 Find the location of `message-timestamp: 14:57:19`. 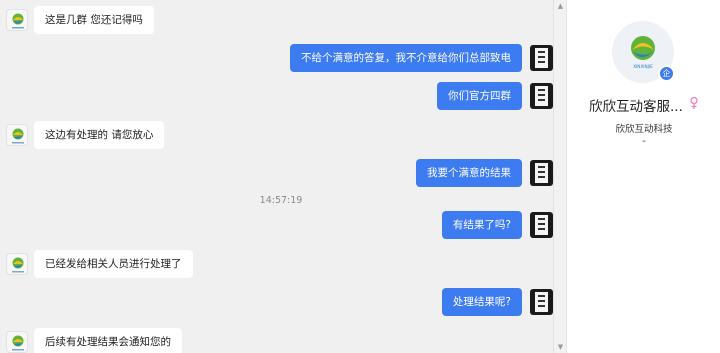

message-timestamp: 14:57:19 is located at coordinates (281, 200).